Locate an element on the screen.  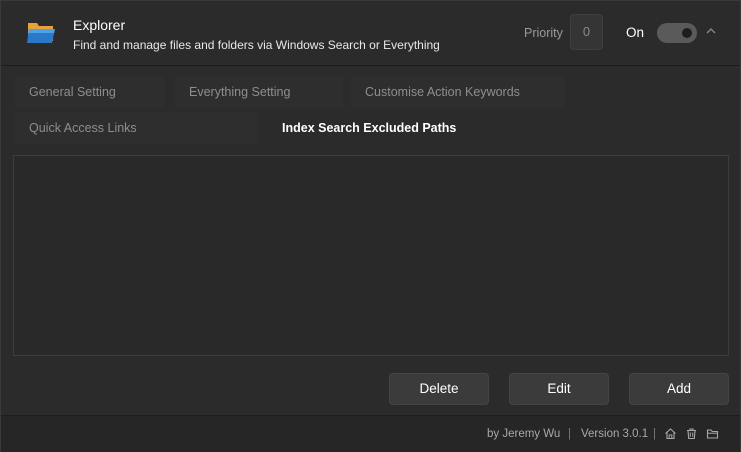
folder-icon is located at coordinates (712, 433).